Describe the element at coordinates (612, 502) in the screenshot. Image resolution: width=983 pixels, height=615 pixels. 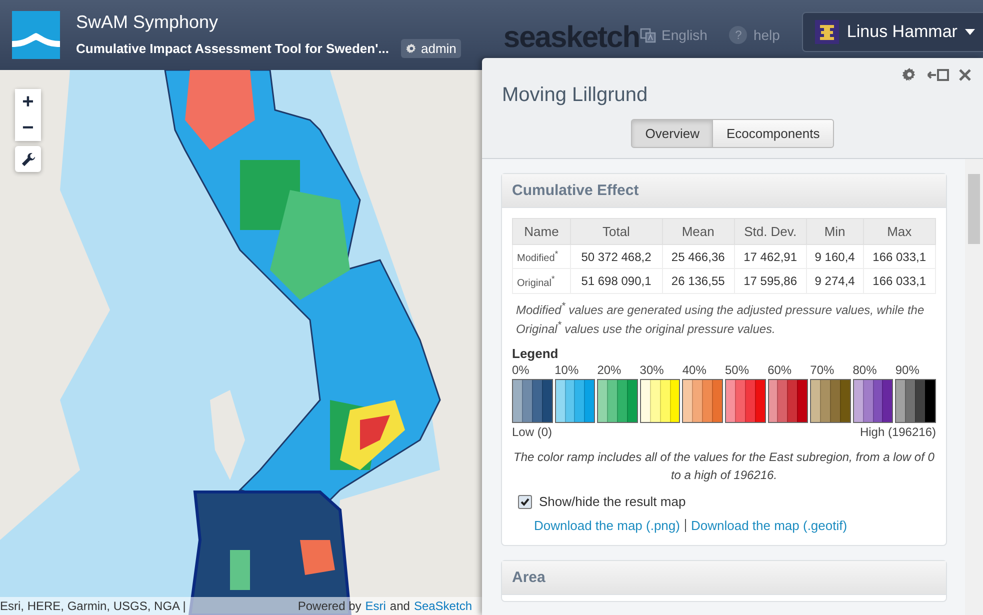
I see `checkbox-label: Show/hide the result map` at that location.